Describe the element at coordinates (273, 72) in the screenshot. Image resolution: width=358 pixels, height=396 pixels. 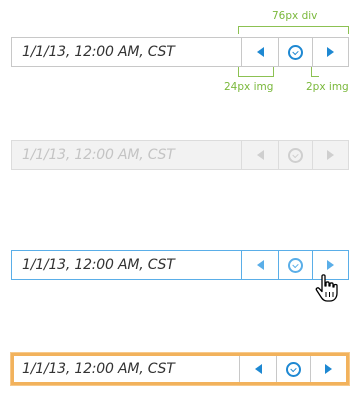
I see `annotation-img-bracket-right` at that location.